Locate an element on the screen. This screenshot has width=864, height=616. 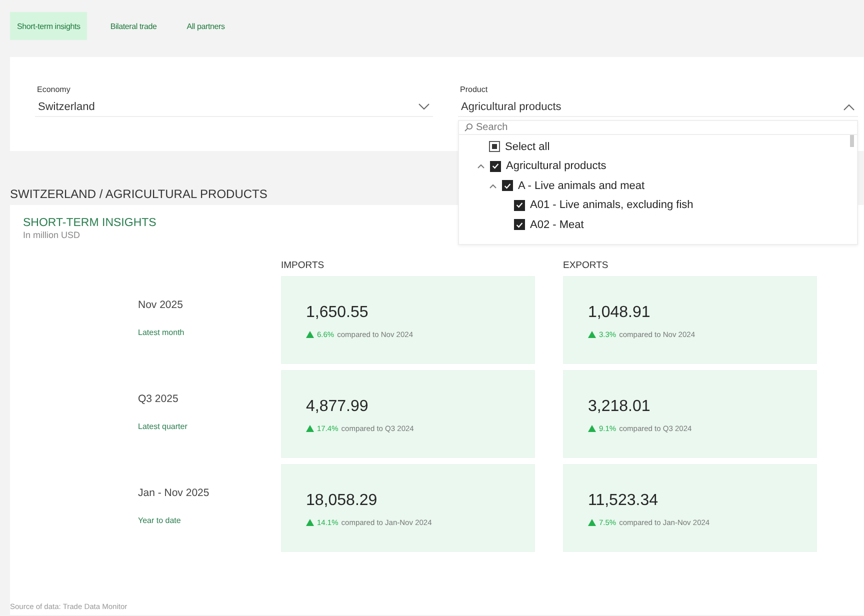
period-caption: Latest month is located at coordinates (162, 332).